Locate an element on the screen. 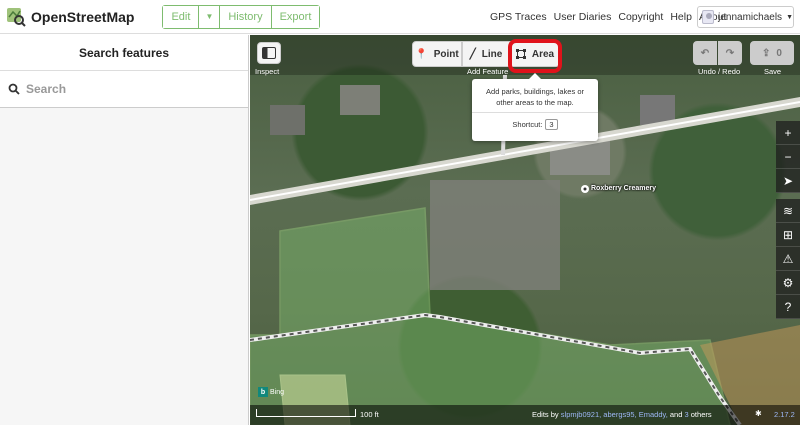  background-button: ≋ is located at coordinates (788, 211).